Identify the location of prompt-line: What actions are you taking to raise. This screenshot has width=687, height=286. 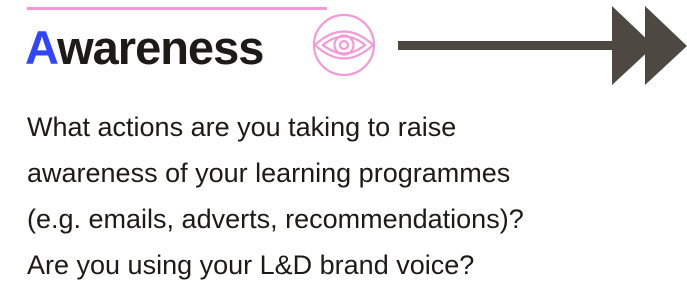
(242, 127).